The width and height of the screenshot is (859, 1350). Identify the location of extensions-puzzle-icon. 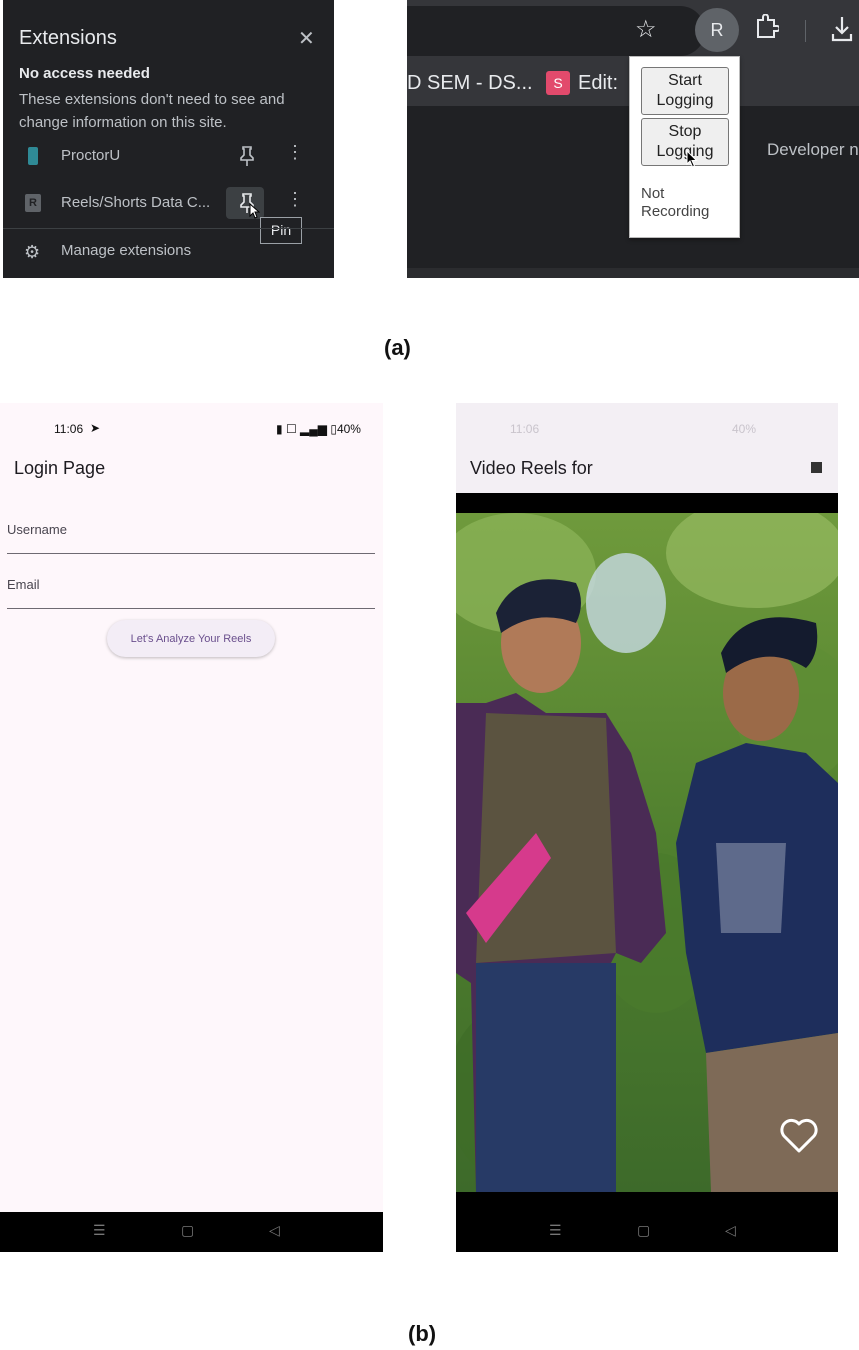
(767, 27).